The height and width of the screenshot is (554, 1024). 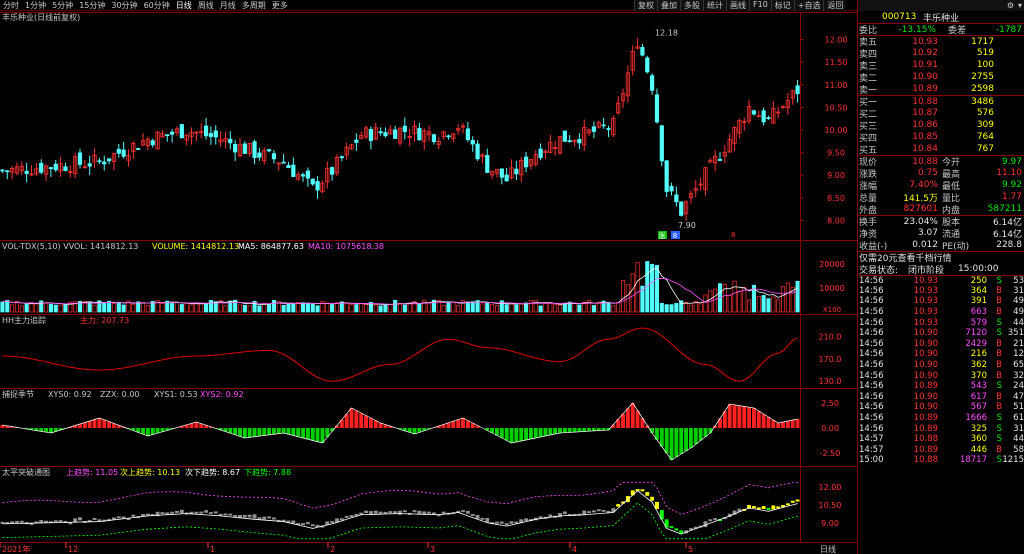 I want to click on quote-value-2: 9.92, so click(x=1011, y=185).